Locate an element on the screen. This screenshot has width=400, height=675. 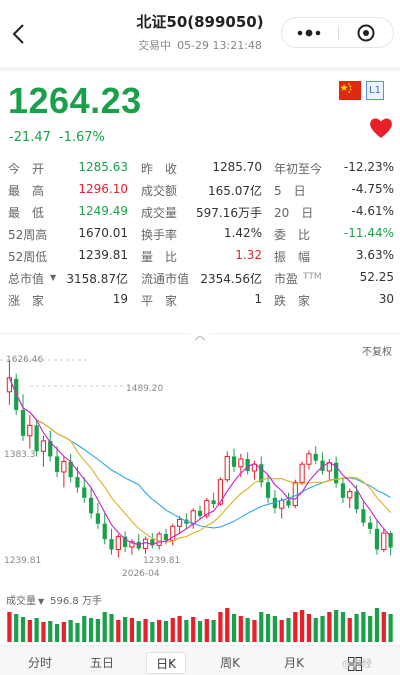
change-percent: -1.67% is located at coordinates (81, 137).